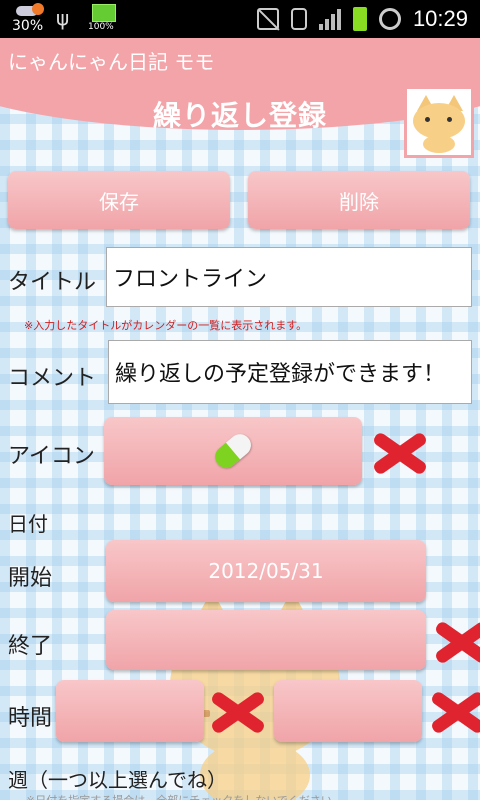 The height and width of the screenshot is (800, 480). What do you see at coordinates (52, 282) in the screenshot?
I see `title-label: タイトル` at bounding box center [52, 282].